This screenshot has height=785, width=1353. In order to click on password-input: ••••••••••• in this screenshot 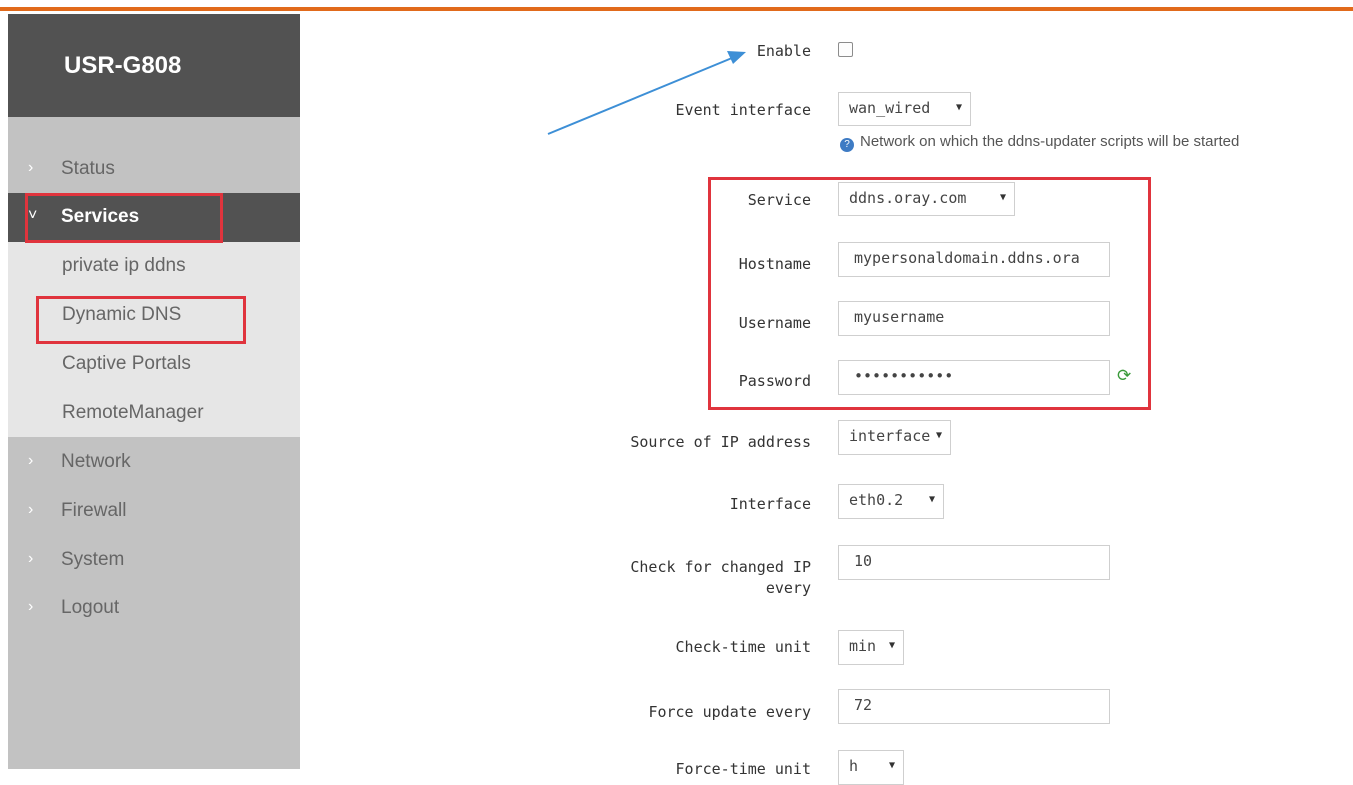, I will do `click(974, 377)`.